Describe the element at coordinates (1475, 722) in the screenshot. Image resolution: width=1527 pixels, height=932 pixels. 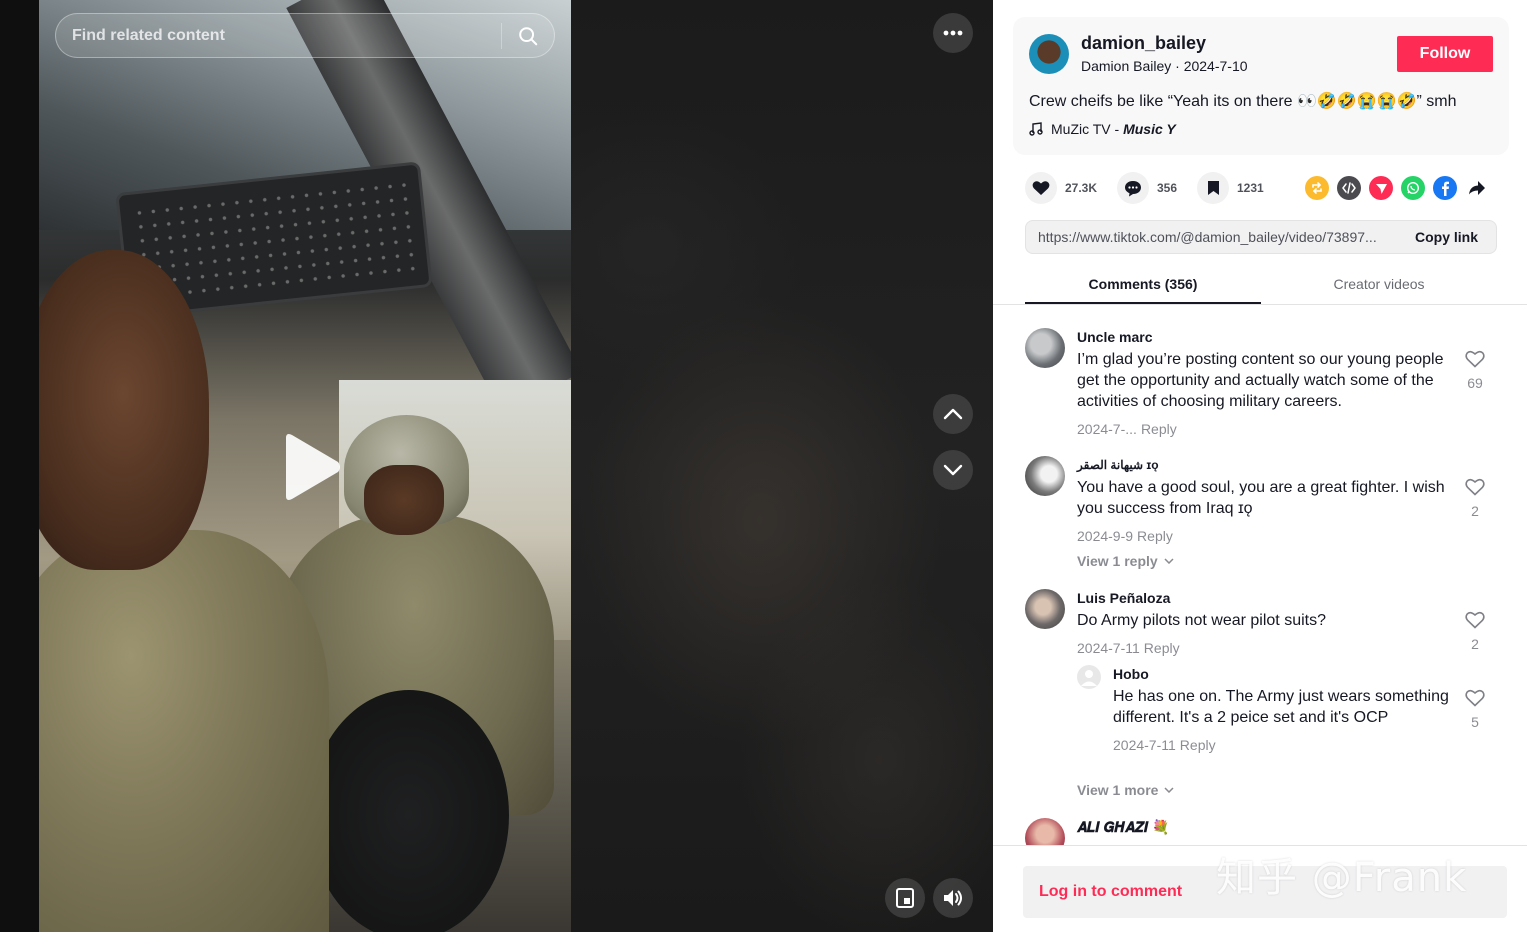
I see `reply-like-count: 5` at that location.